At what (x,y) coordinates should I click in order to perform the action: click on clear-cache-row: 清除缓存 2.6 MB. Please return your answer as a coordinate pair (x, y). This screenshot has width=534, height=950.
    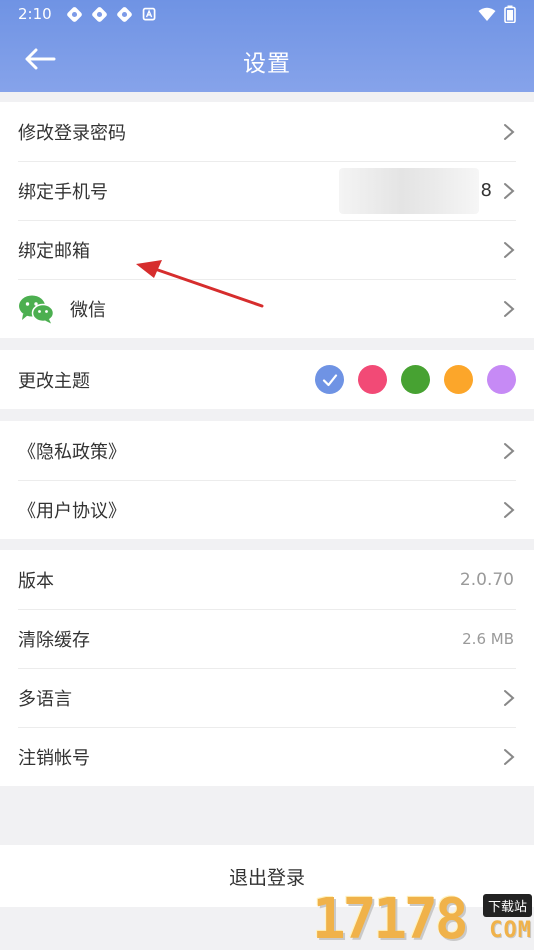
    Looking at the image, I should click on (267, 638).